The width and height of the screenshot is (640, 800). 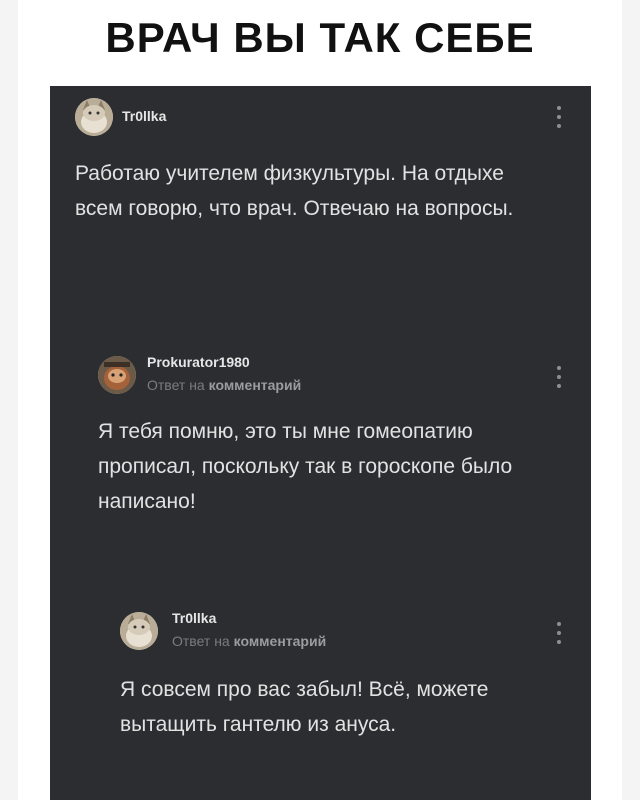 What do you see at coordinates (9, 400) in the screenshot?
I see `page-margin-left` at bounding box center [9, 400].